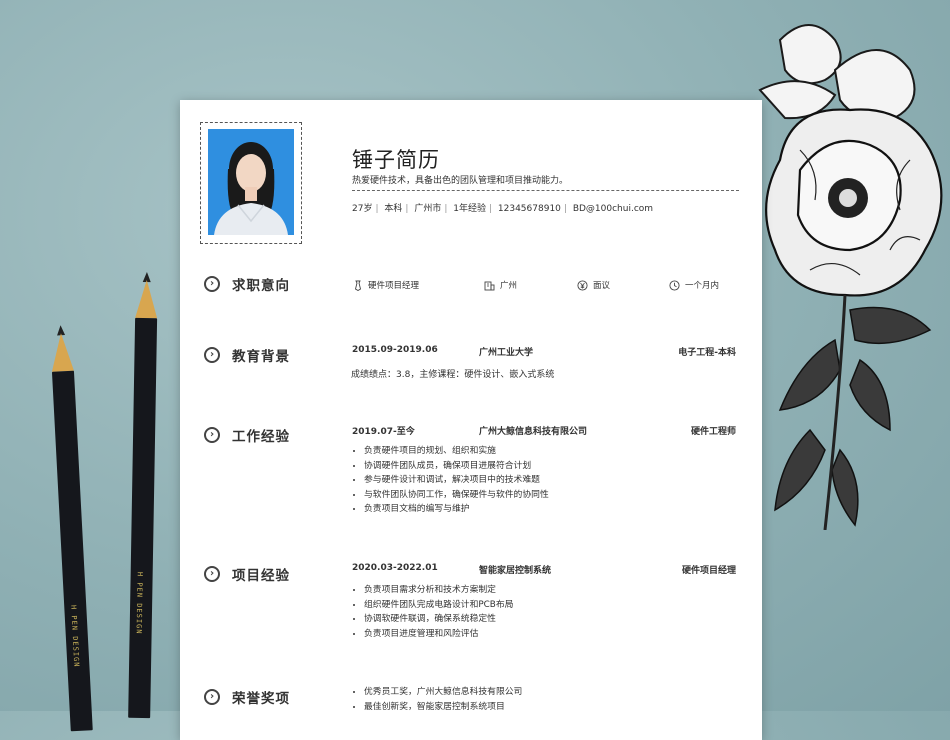 Image resolution: width=950 pixels, height=740 pixels. What do you see at coordinates (515, 571) in the screenshot?
I see `project-name: 智能家居控制系统` at bounding box center [515, 571].